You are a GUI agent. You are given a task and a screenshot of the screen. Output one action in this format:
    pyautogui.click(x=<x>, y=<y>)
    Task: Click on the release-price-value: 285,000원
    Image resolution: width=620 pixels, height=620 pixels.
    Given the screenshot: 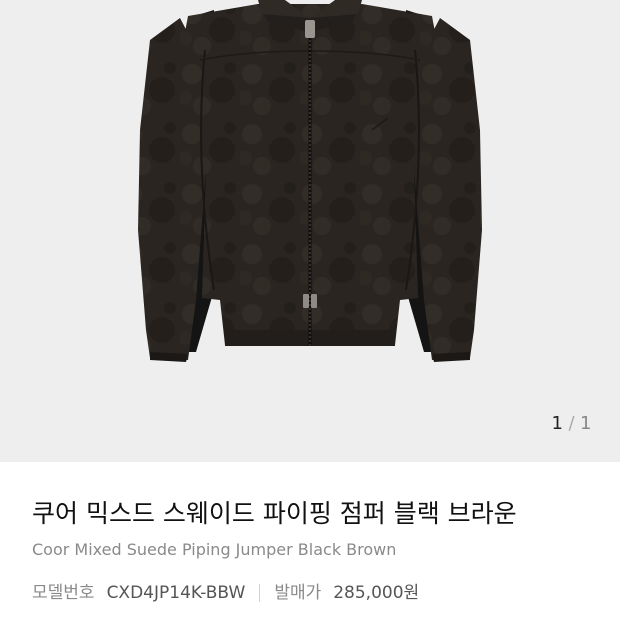 What is the action you would take?
    pyautogui.click(x=376, y=593)
    